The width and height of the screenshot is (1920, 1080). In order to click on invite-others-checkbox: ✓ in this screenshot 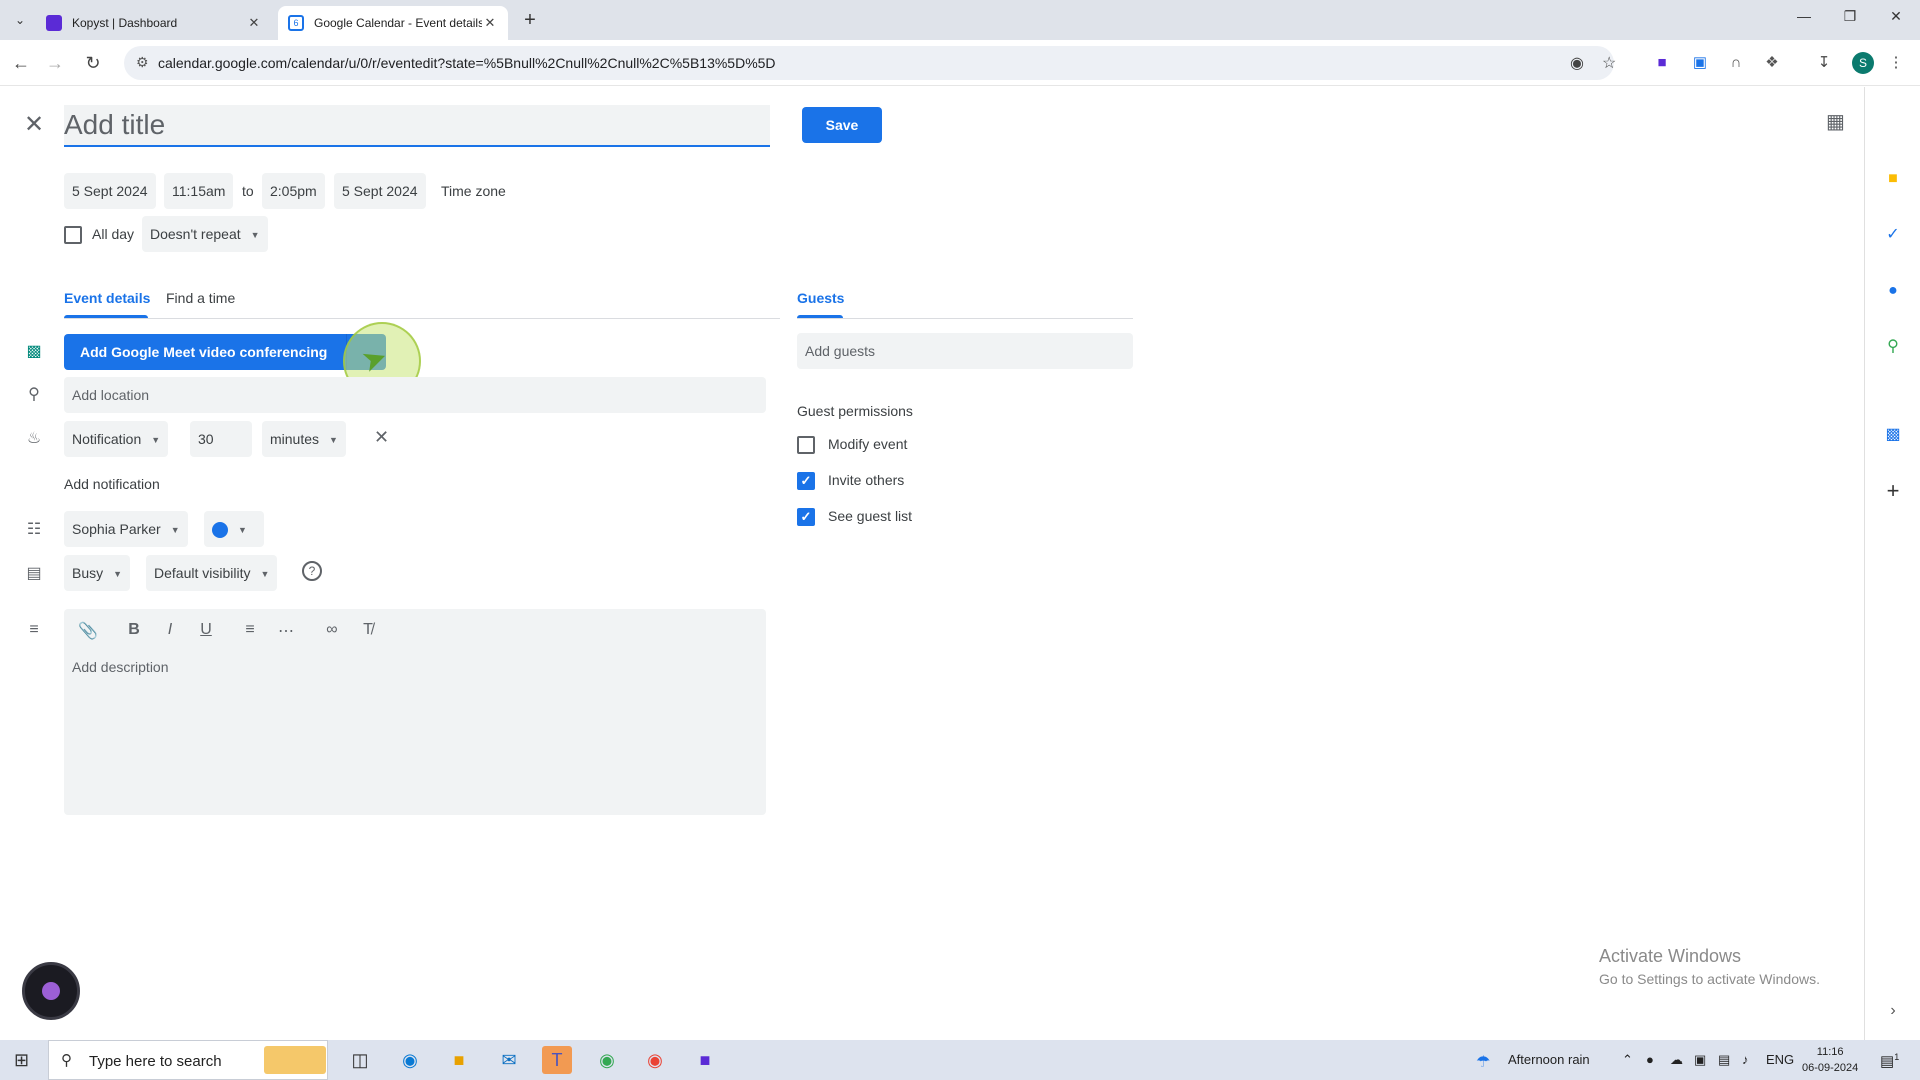, I will do `click(806, 481)`.